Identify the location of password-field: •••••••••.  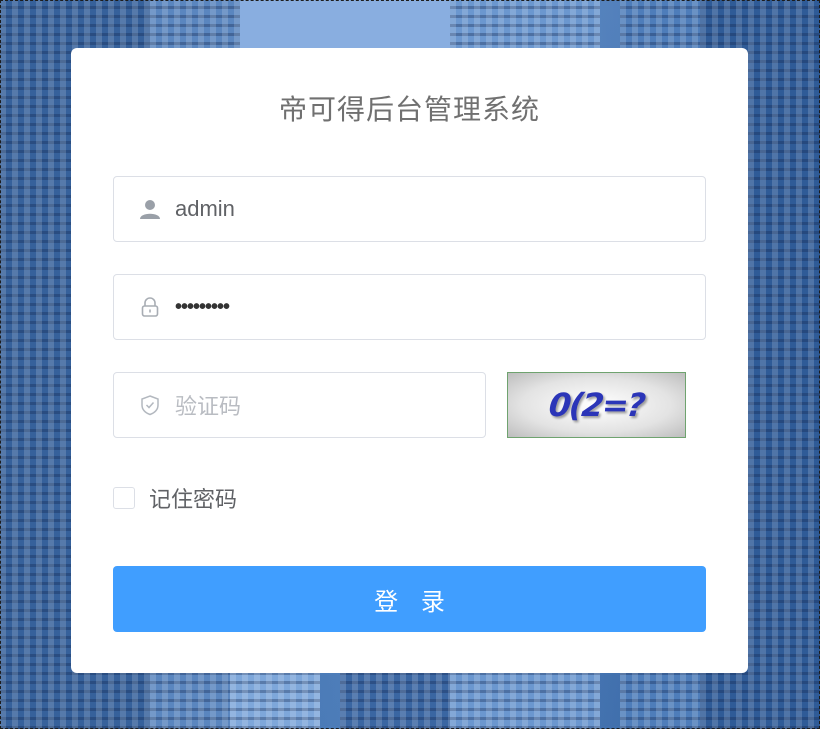
(409, 307).